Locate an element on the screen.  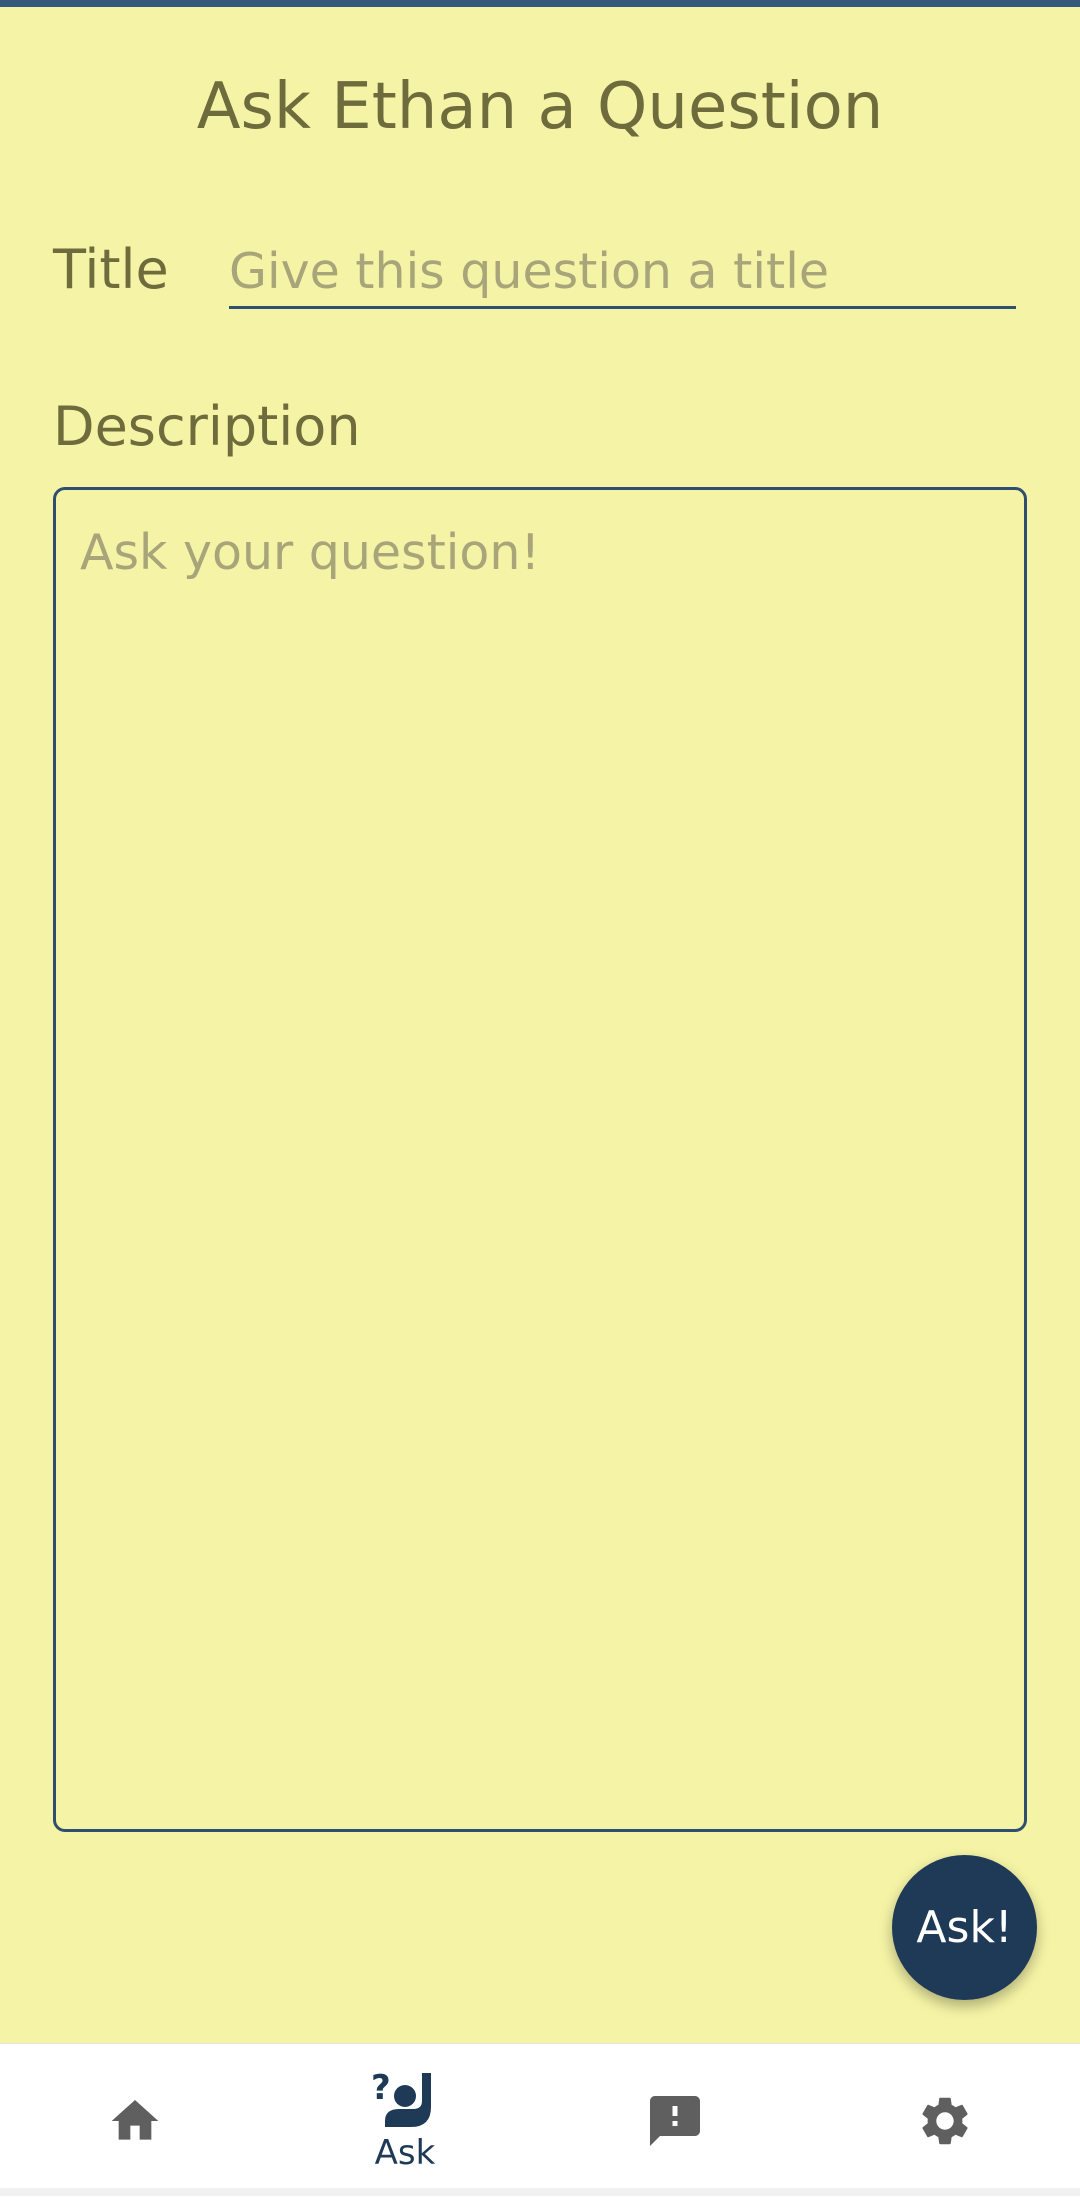
home-icon is located at coordinates (135, 2119).